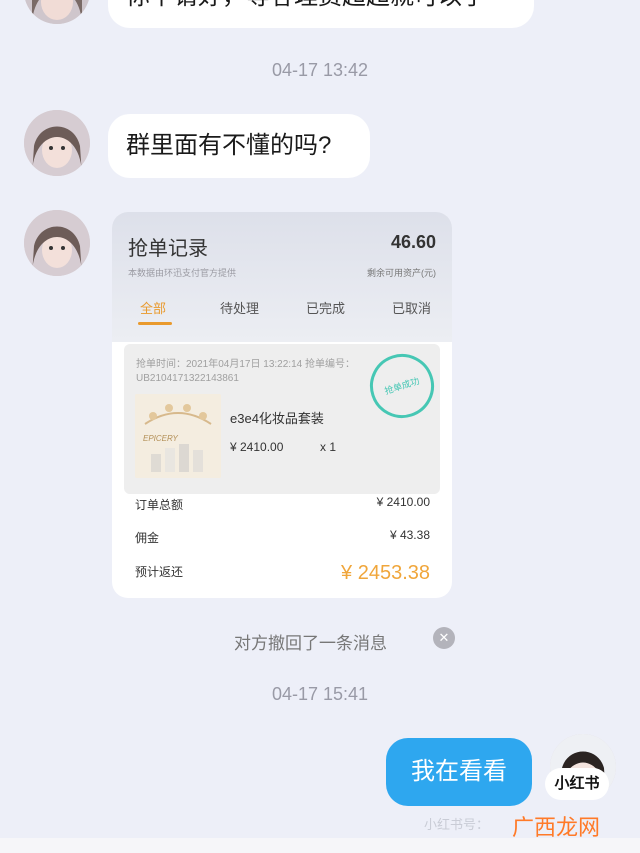 The image size is (640, 853). I want to click on commission-value: ¥ 43.38, so click(409, 535).